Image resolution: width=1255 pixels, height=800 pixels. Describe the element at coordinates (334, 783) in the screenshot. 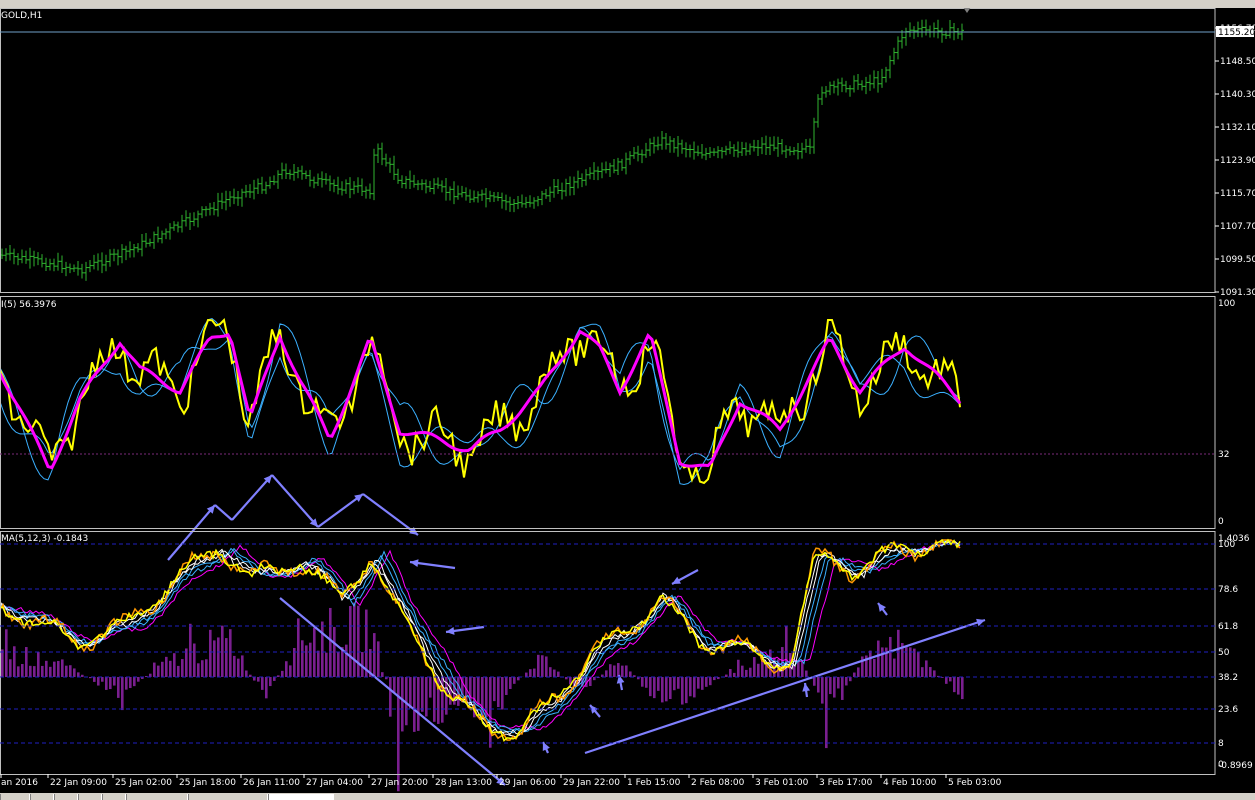

I see `time-label: 27 Jan 04:00` at that location.